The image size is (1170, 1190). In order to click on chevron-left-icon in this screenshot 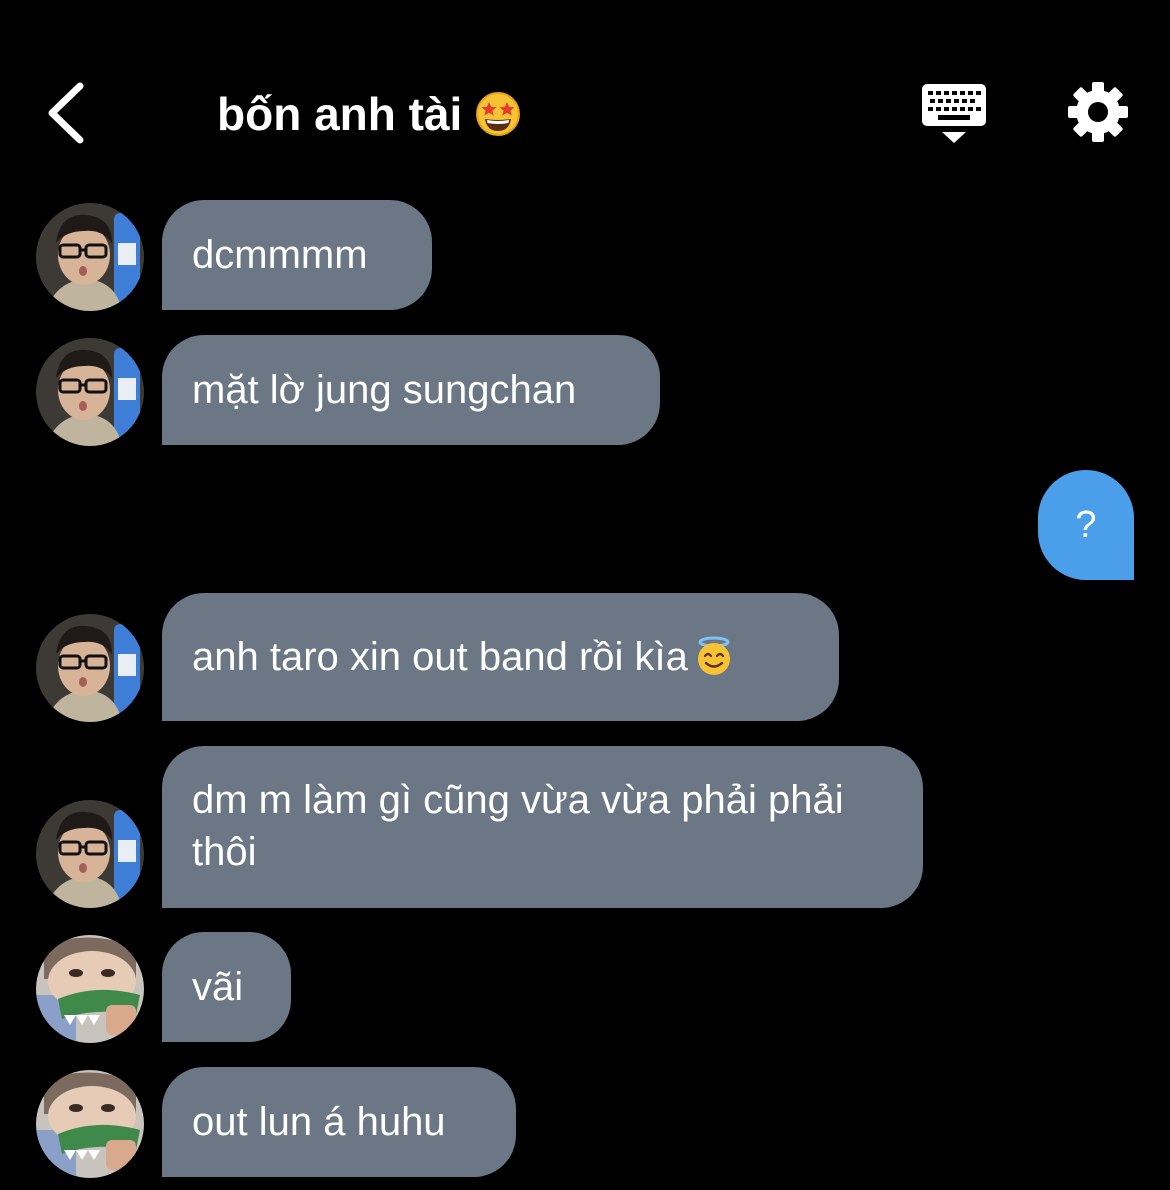, I will do `click(66, 113)`.